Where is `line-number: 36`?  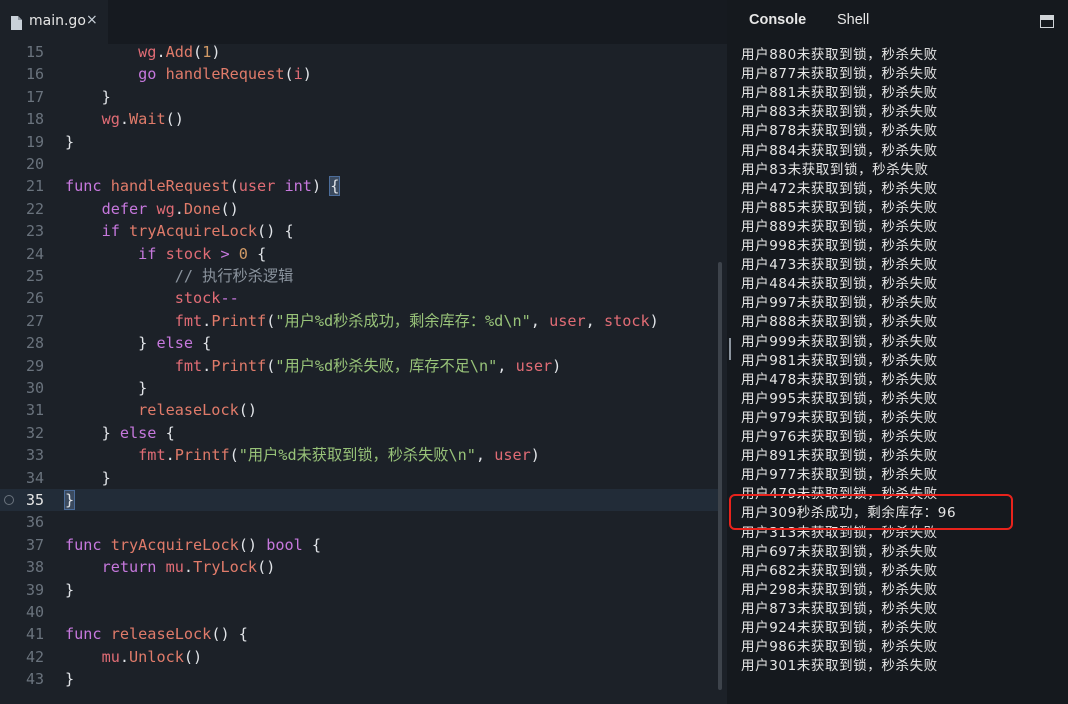
line-number: 36 is located at coordinates (34, 522).